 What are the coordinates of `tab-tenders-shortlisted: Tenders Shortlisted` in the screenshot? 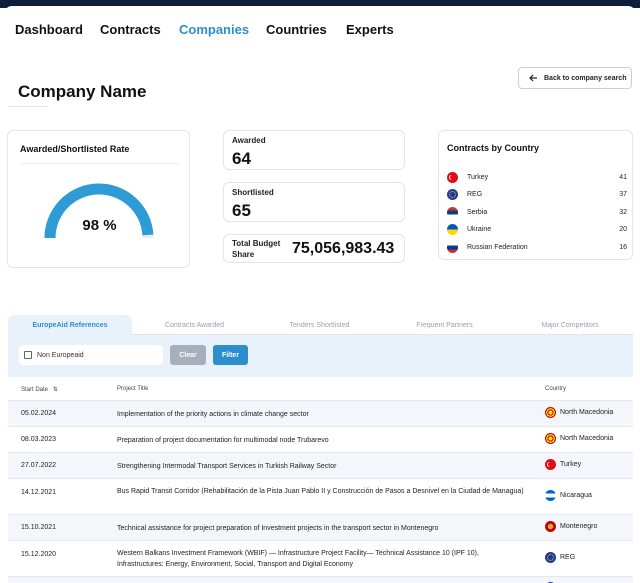 It's located at (319, 325).